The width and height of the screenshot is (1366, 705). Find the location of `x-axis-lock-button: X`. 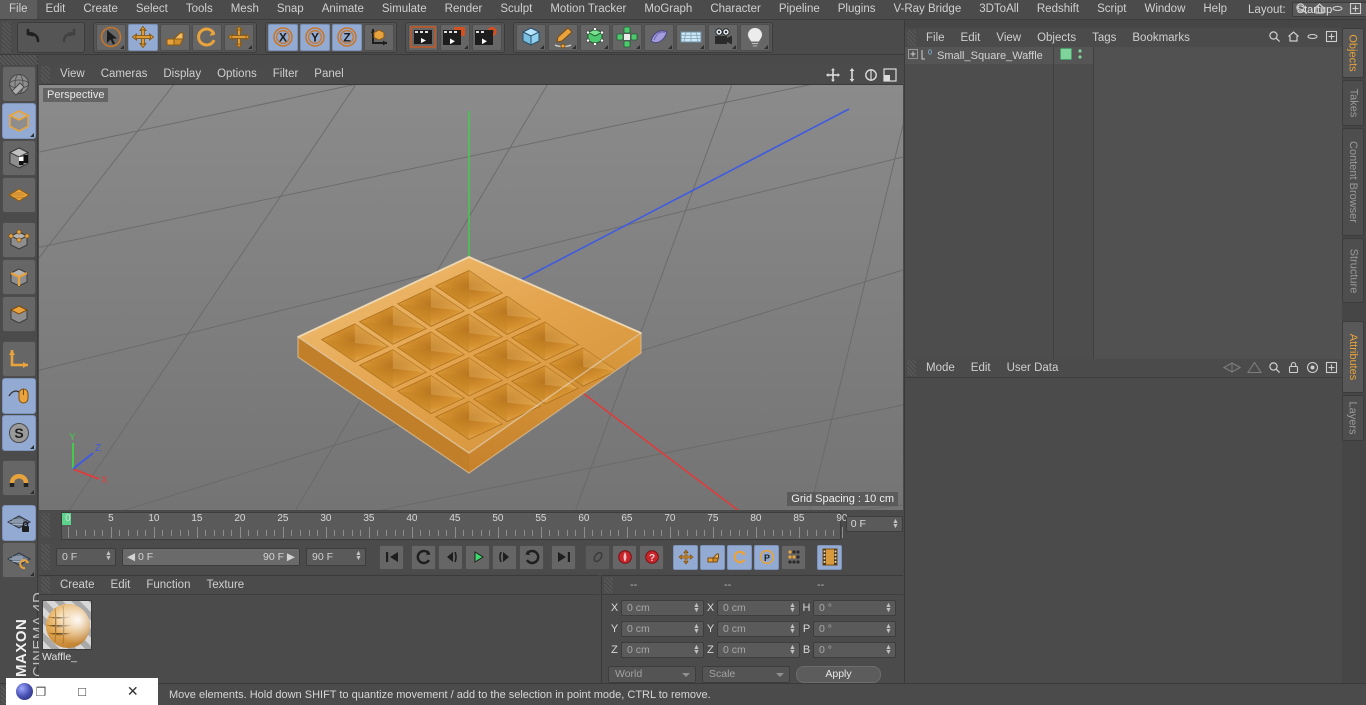

x-axis-lock-button: X is located at coordinates (283, 37).